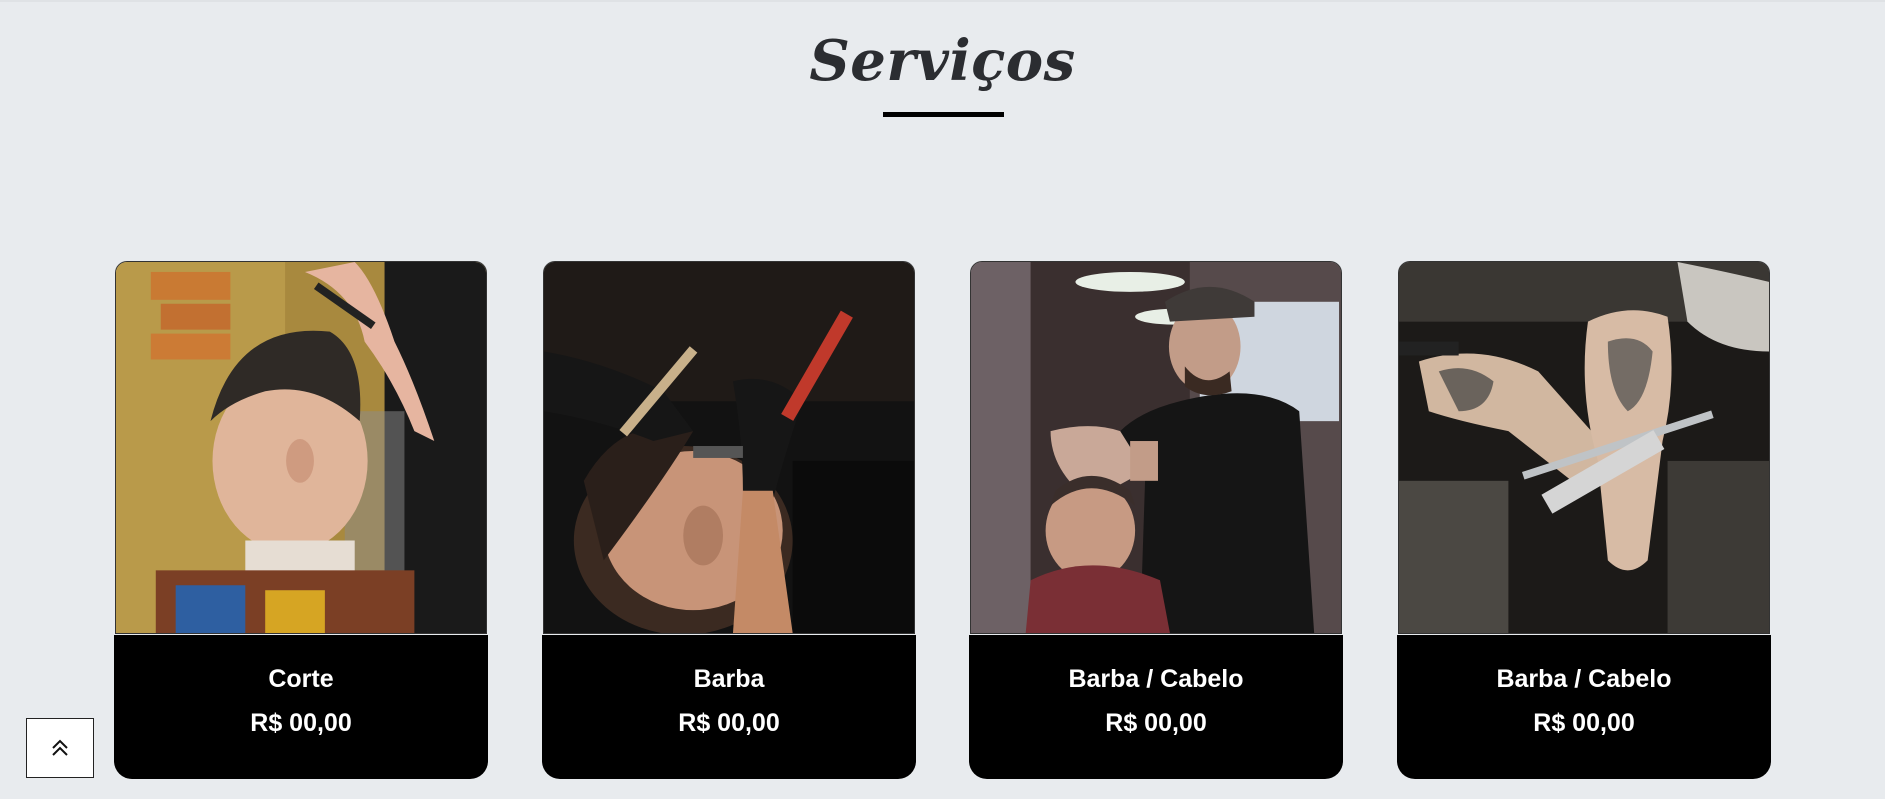 The height and width of the screenshot is (799, 1885). What do you see at coordinates (943, 114) in the screenshot?
I see `title-underline` at bounding box center [943, 114].